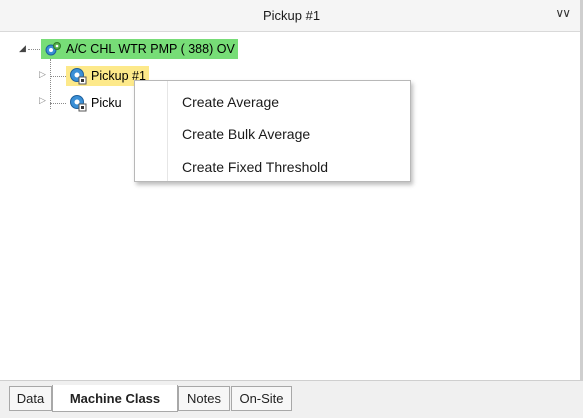 This screenshot has height=418, width=583. Describe the element at coordinates (53, 49) in the screenshot. I see `machine-icon` at that location.